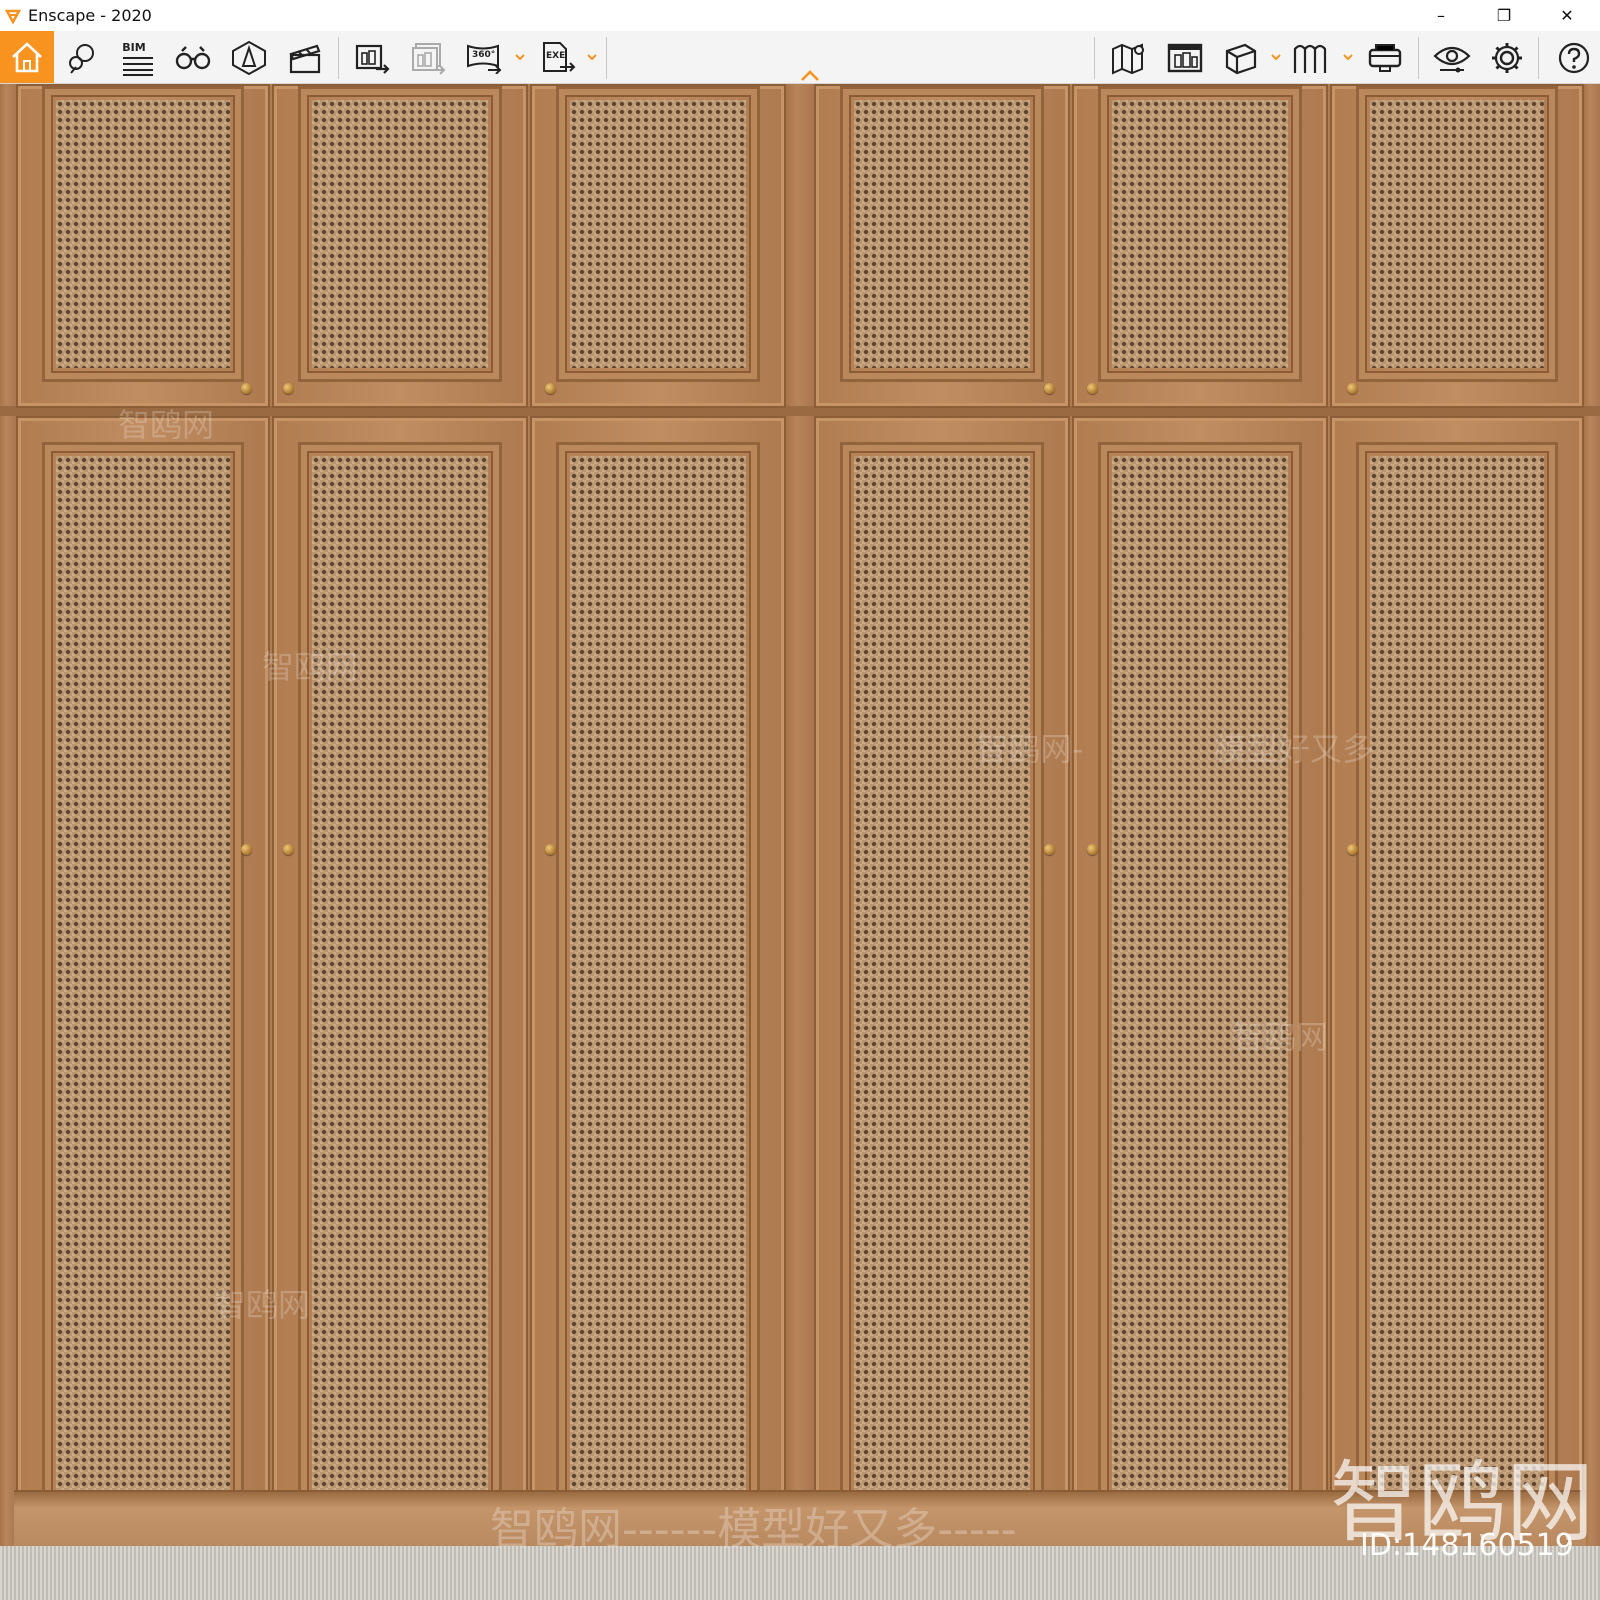 The height and width of the screenshot is (1600, 1600). I want to click on exe-export-icon: EXE, so click(559, 58).